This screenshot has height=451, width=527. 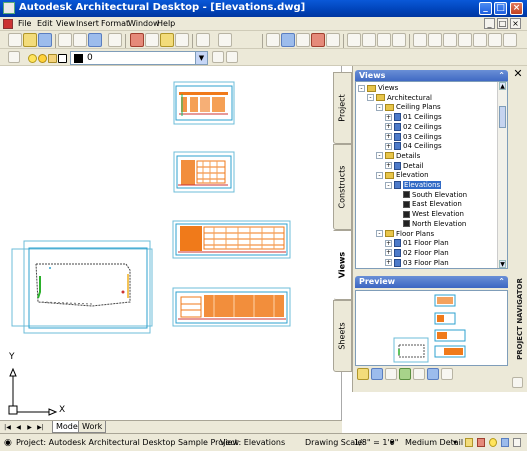 I want to click on polyline-icon, so click(x=450, y=40).